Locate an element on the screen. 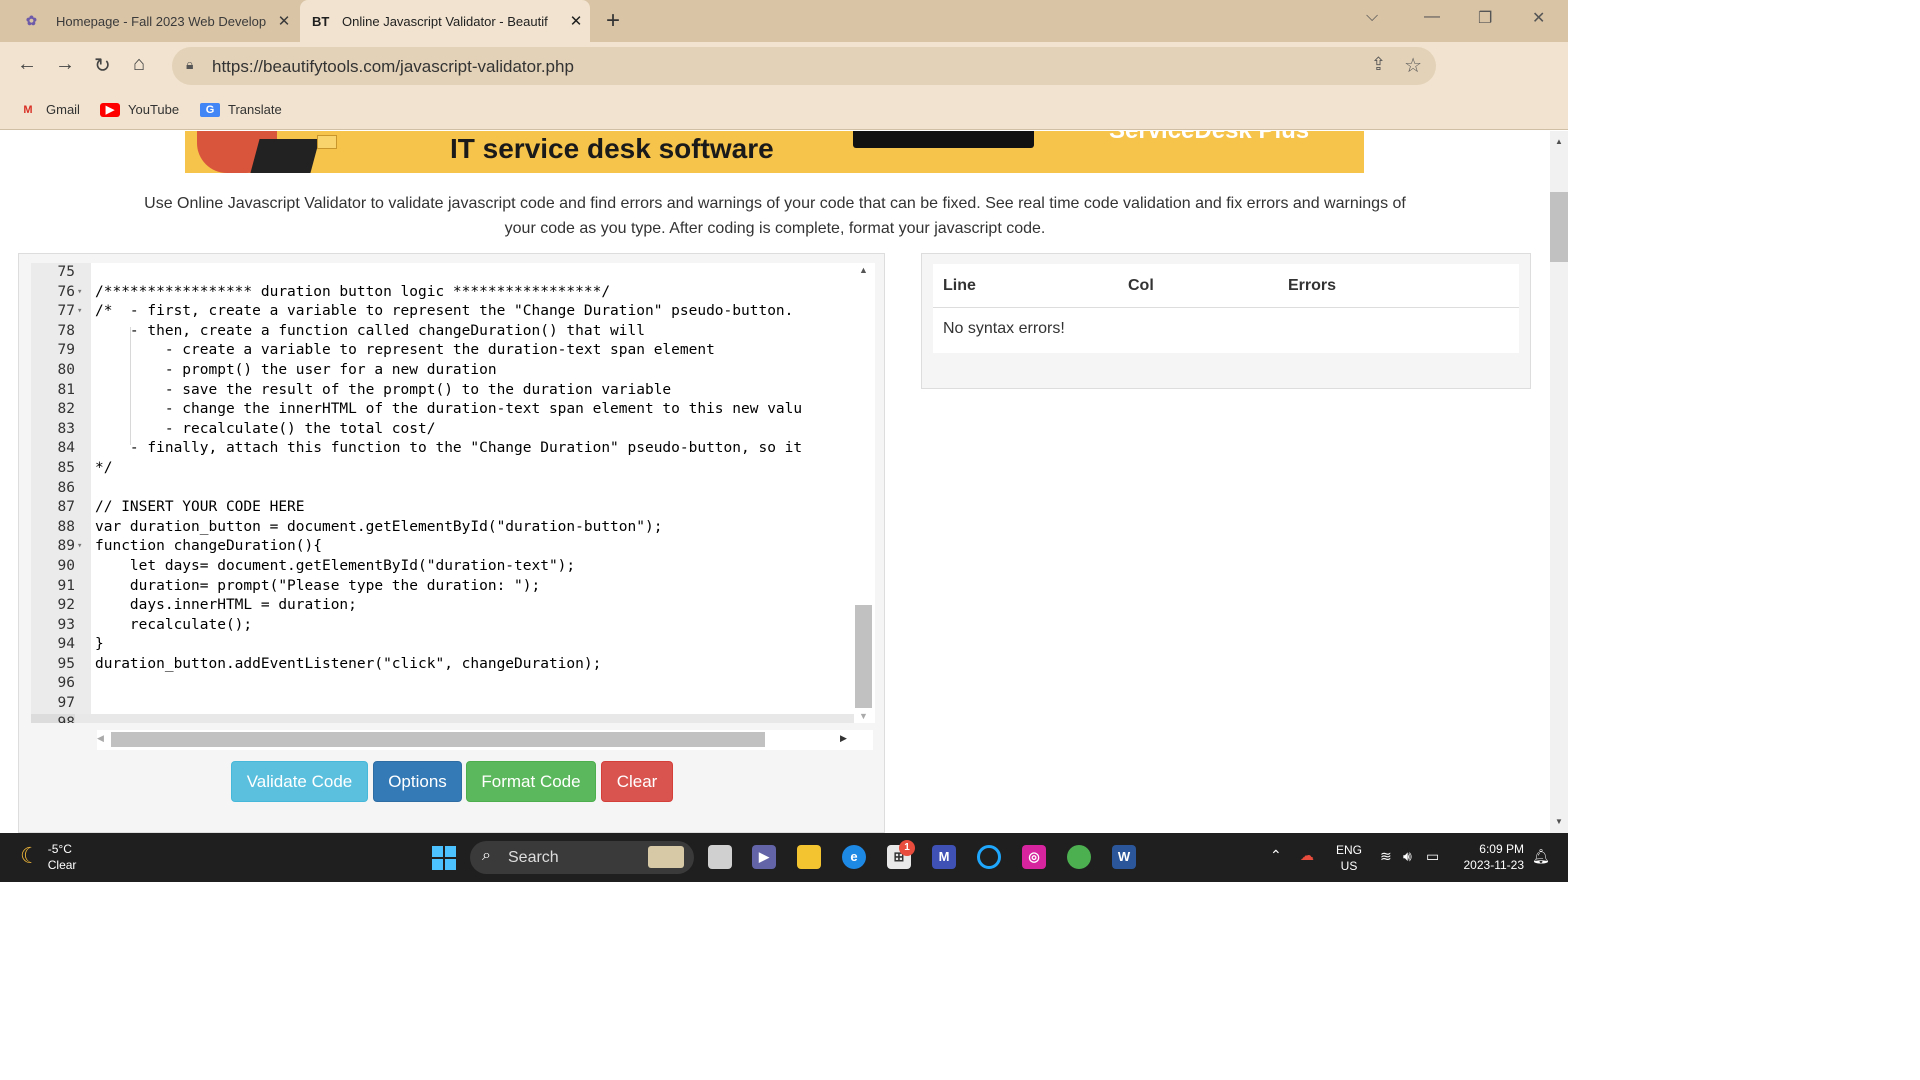  scroll-right-arrow-icon: ▶ is located at coordinates (843, 738).